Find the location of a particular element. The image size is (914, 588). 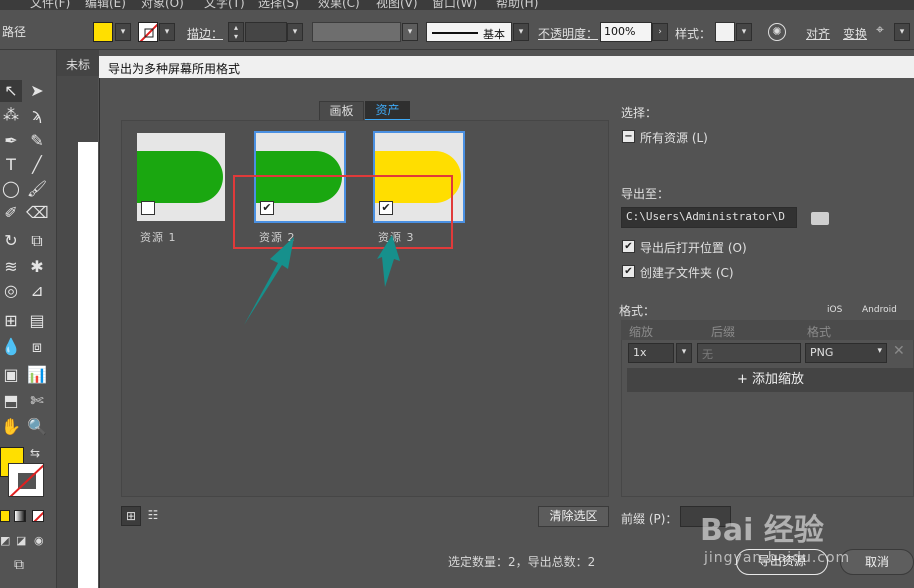

stroke-label: 描边： is located at coordinates (205, 33).